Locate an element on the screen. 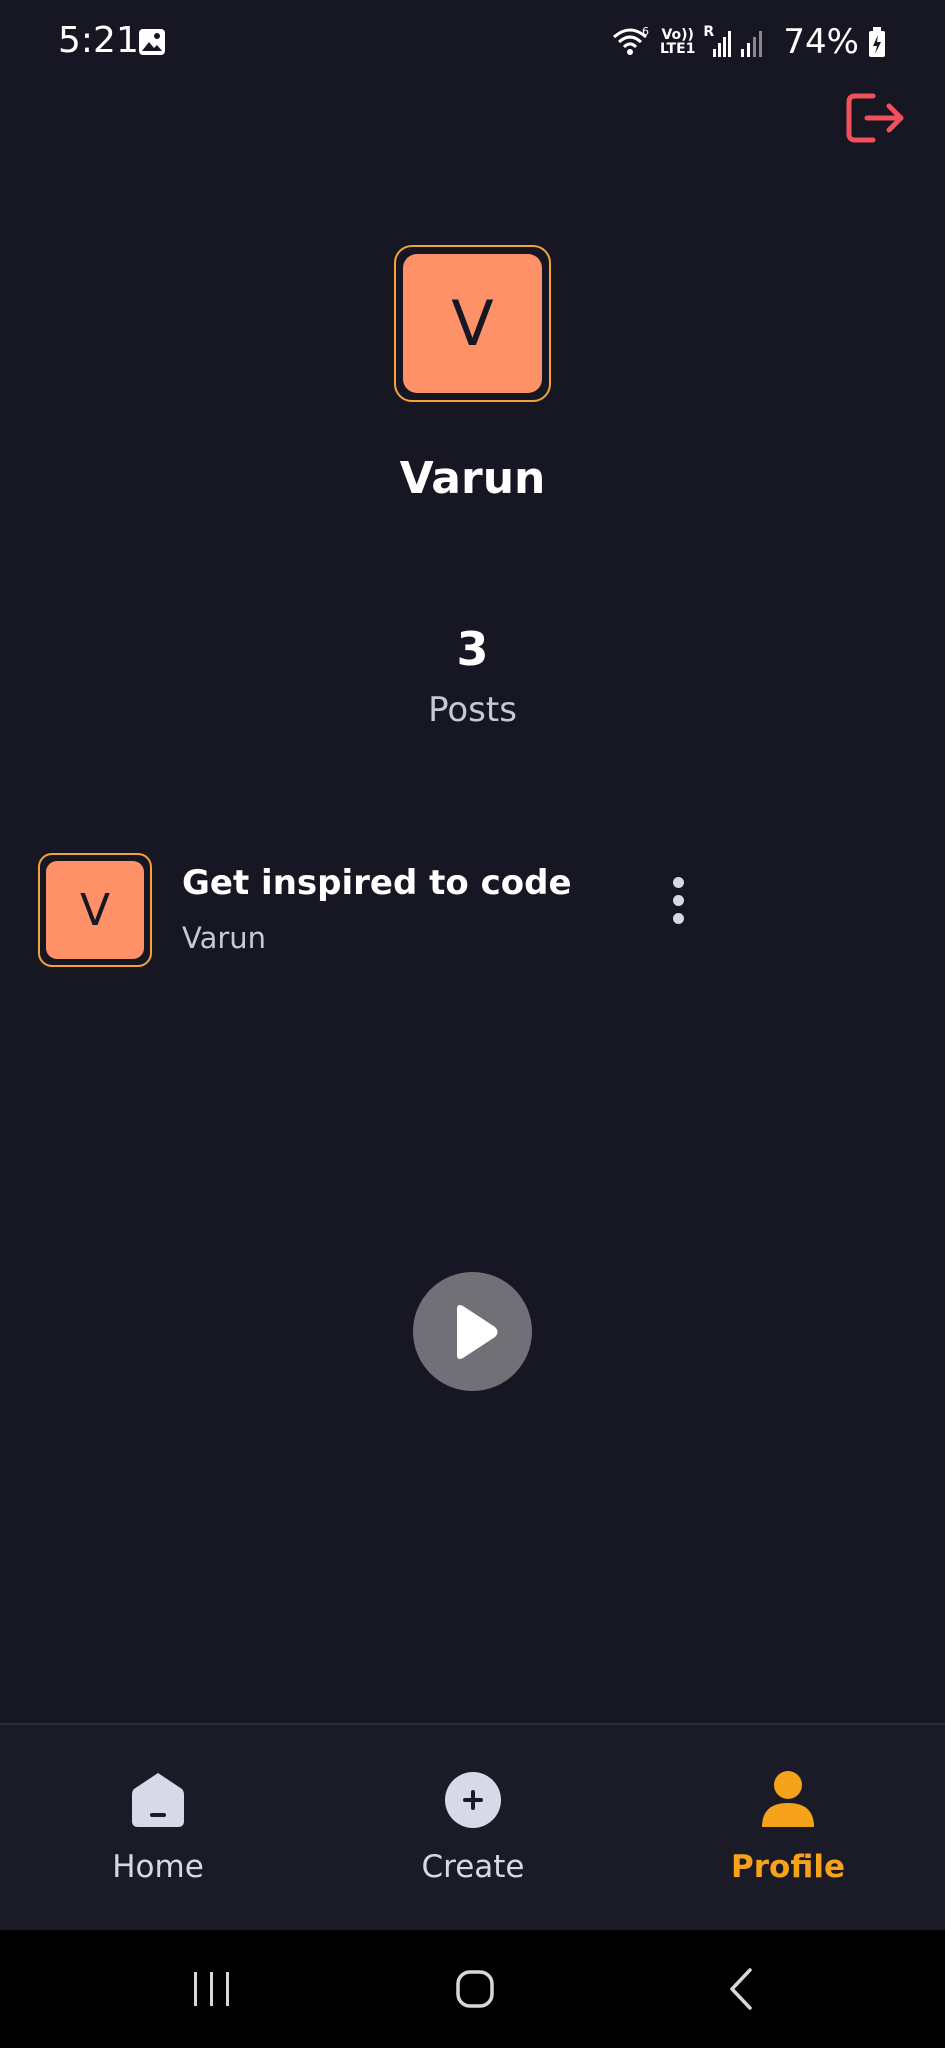 Image resolution: width=945 pixels, height=2048 pixels. nav-create-label: Create is located at coordinates (473, 1867).